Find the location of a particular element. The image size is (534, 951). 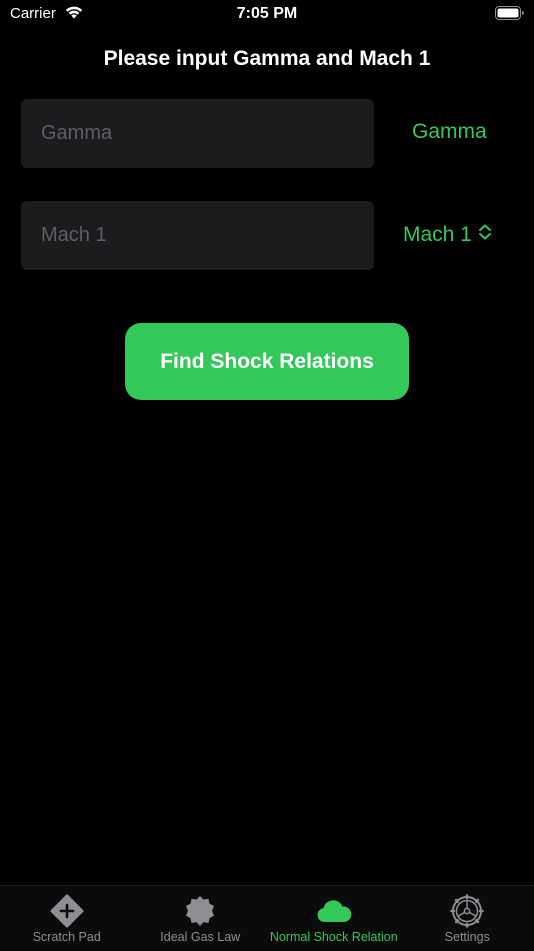

tab-normal-shock-relation: Normal Shock Relation is located at coordinates (334, 918).